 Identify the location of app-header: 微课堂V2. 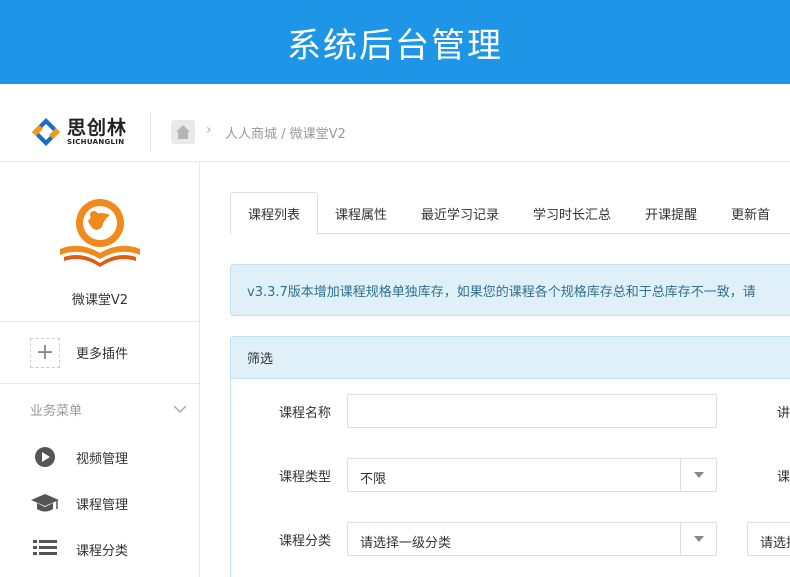
(99, 242).